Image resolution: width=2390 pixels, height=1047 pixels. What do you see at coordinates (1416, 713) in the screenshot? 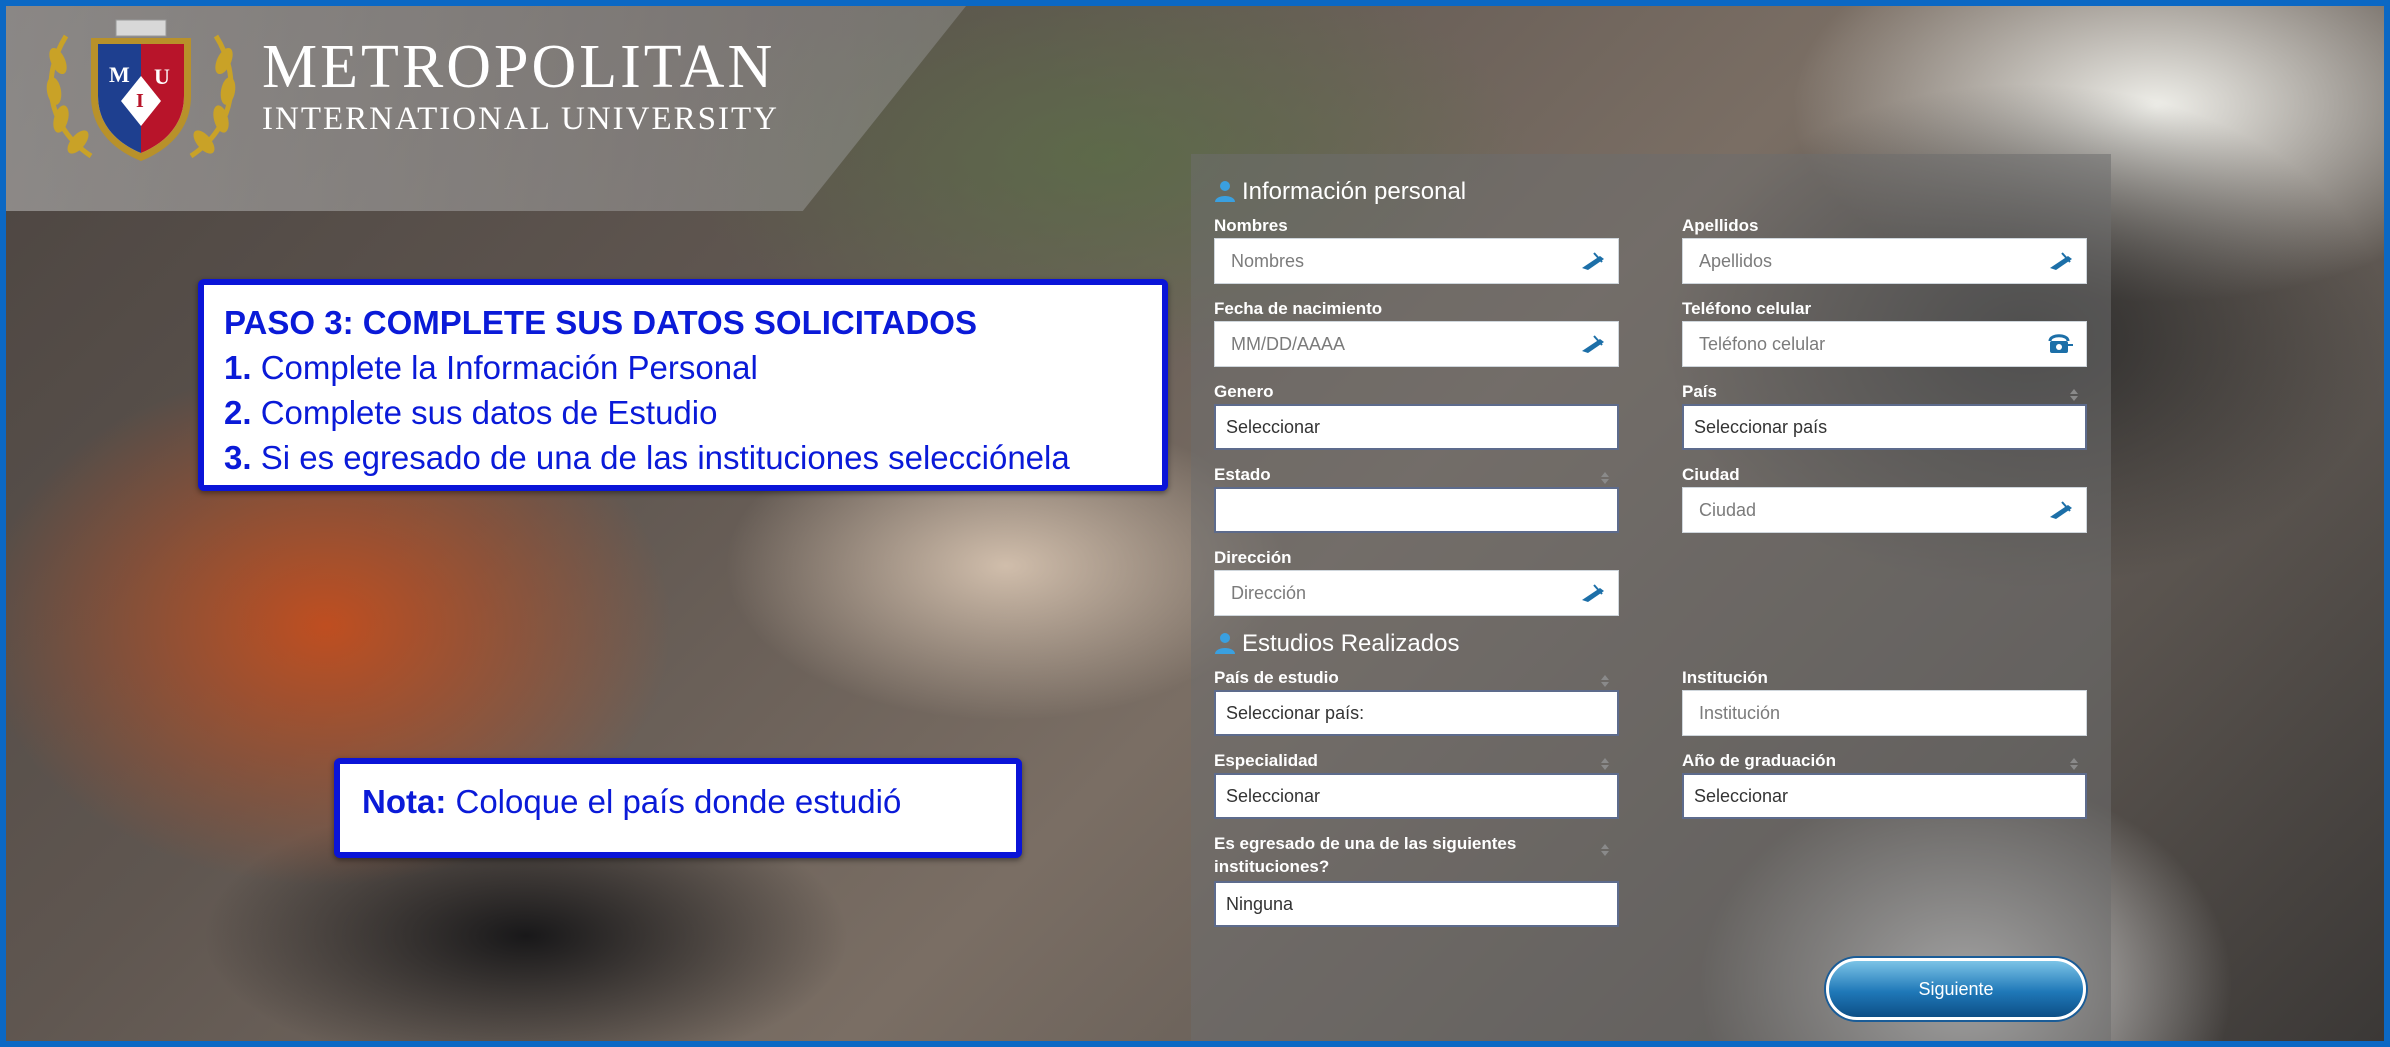
I see `pais-estudio-select: Seleccionar país:` at bounding box center [1416, 713].